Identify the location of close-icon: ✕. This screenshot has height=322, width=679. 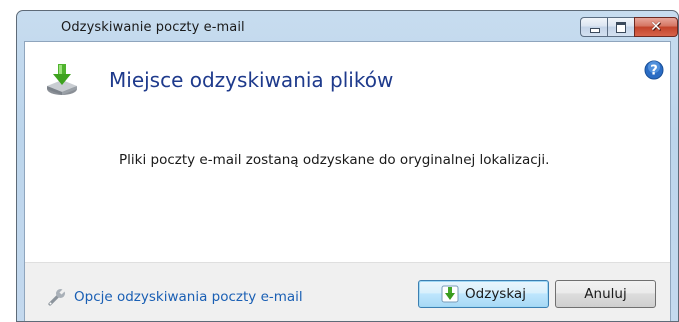
(656, 27).